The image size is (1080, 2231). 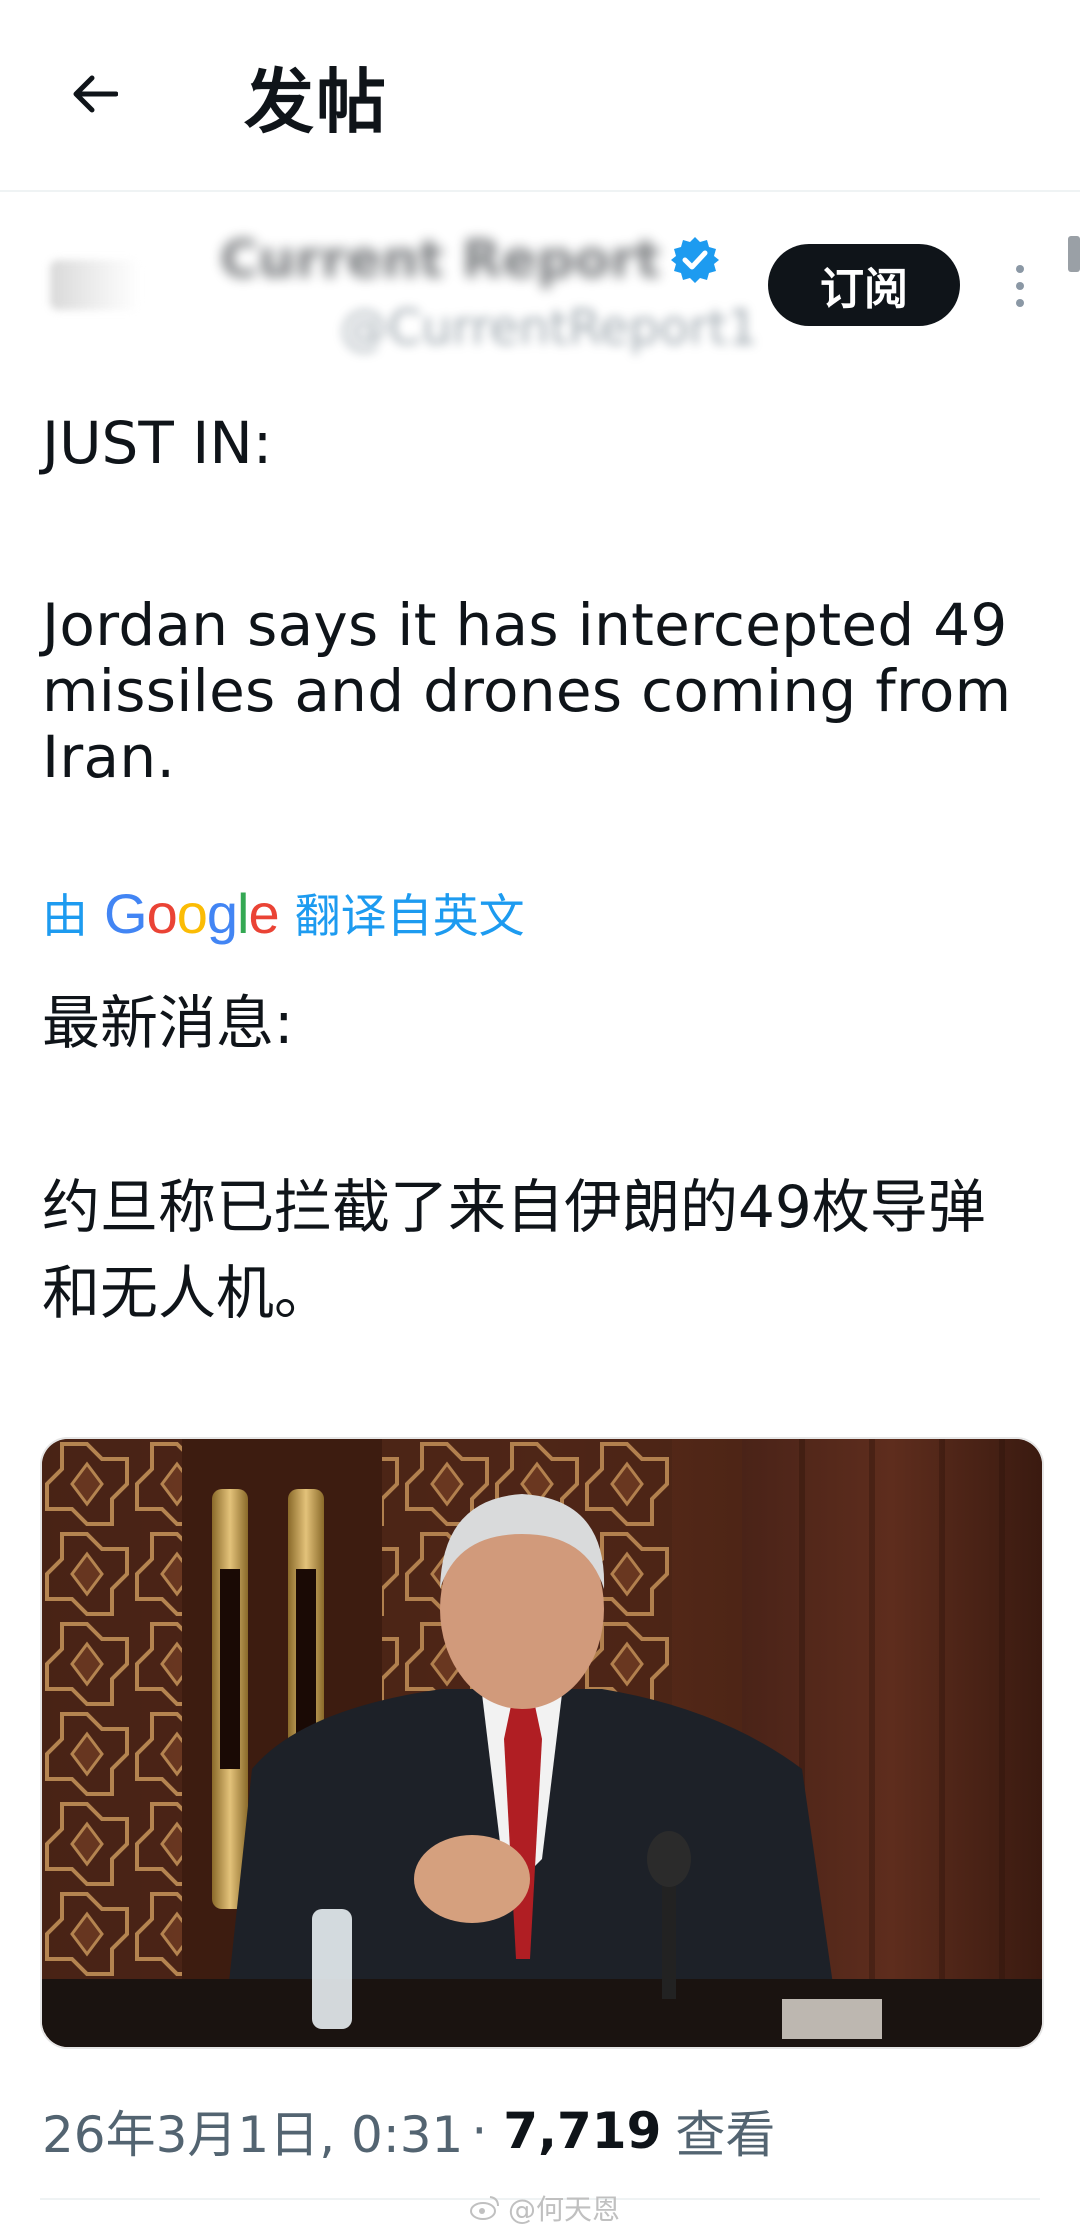 What do you see at coordinates (514, 1250) in the screenshot?
I see `post-translated-body: 约旦称已拦截了来自伊朗的49枚导弹和无人机。` at bounding box center [514, 1250].